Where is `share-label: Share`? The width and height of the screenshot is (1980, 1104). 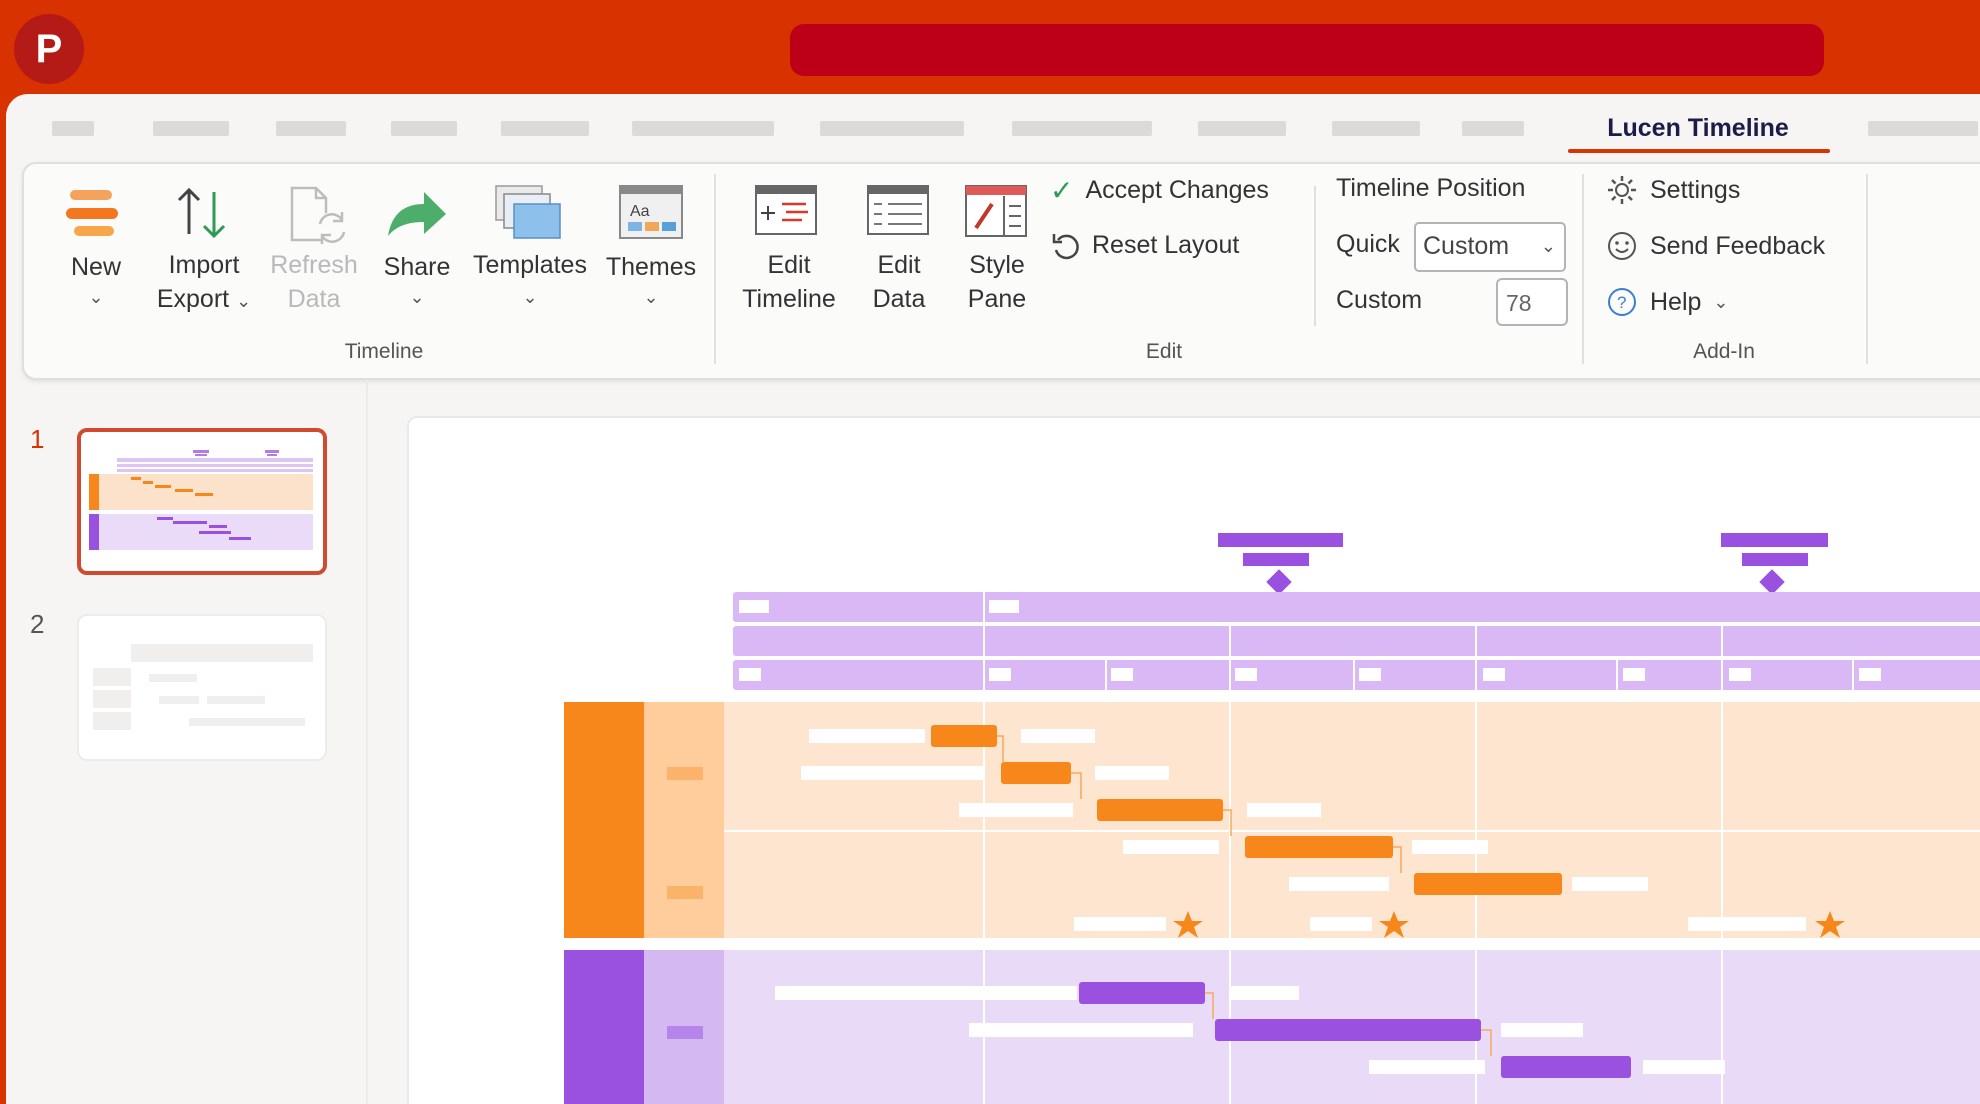 share-label: Share is located at coordinates (417, 267).